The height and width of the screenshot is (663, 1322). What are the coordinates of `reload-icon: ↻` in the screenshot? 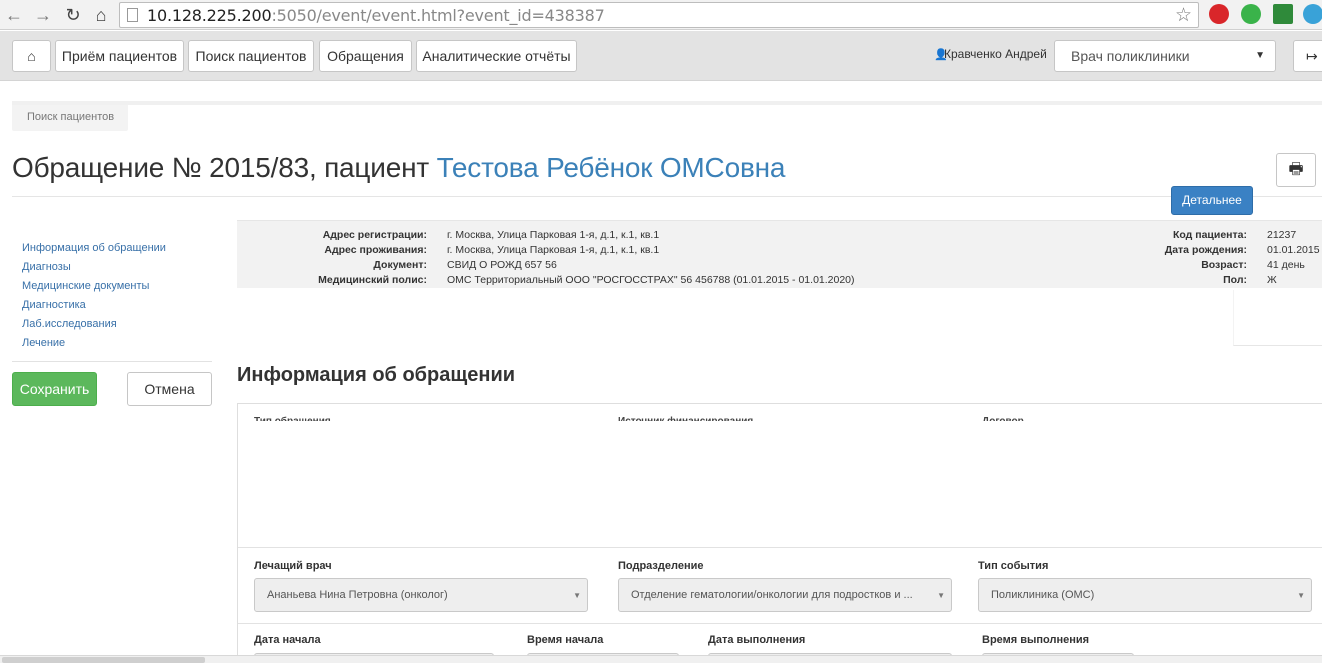 It's located at (73, 15).